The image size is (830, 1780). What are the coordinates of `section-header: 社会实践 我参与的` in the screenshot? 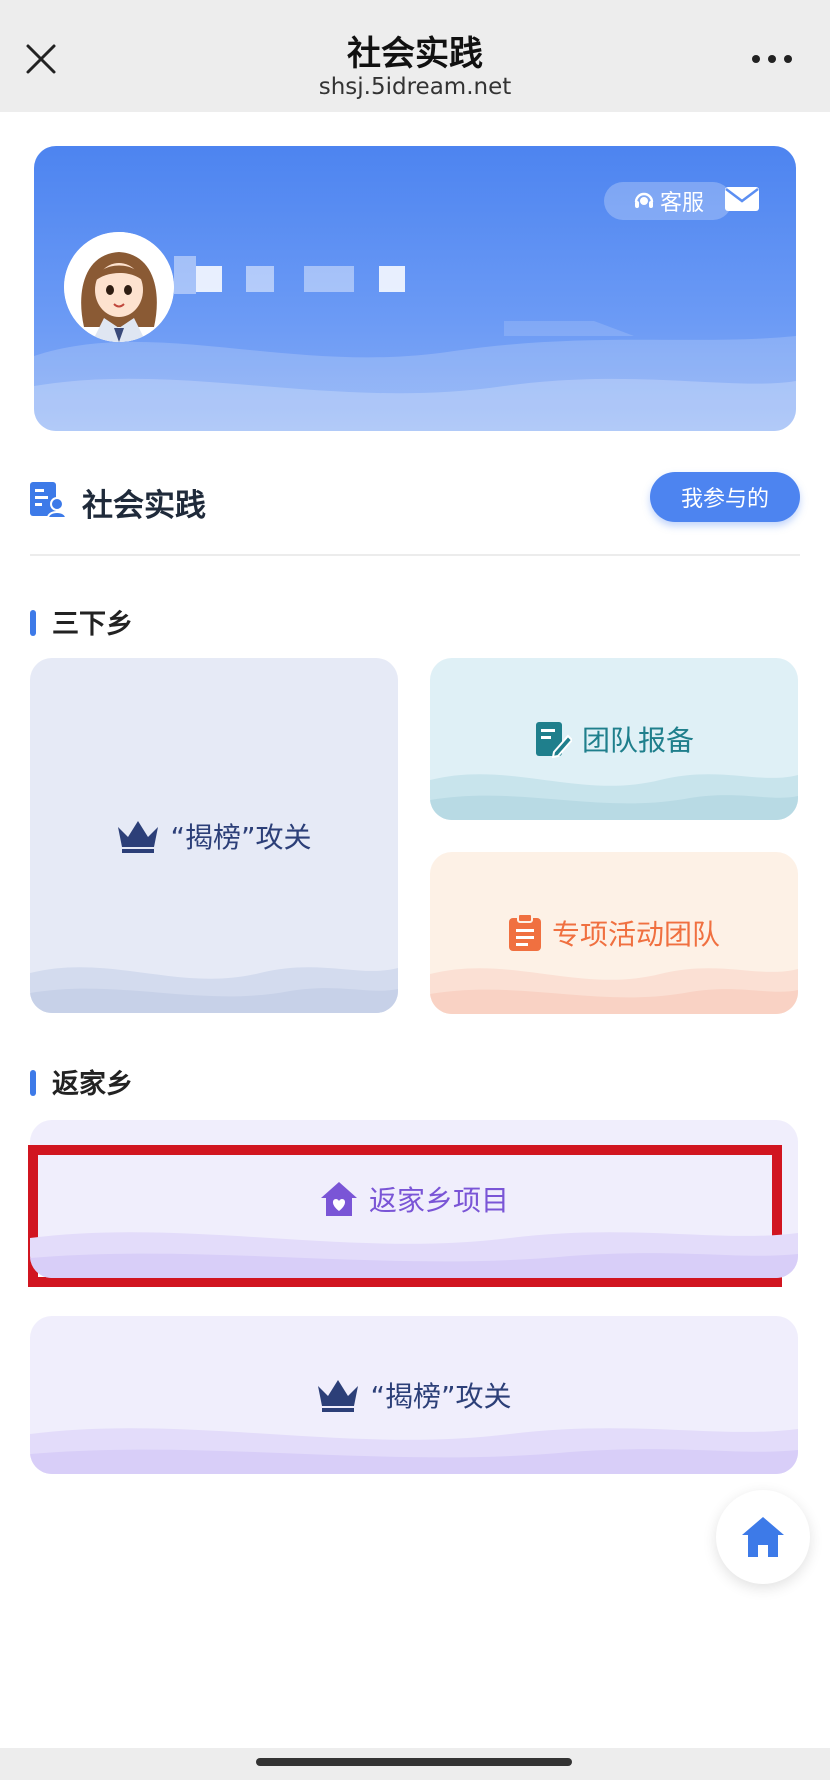 It's located at (415, 502).